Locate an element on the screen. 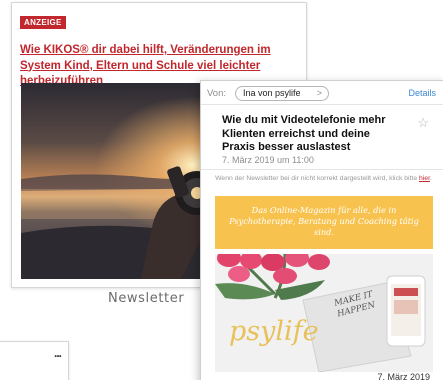 The height and width of the screenshot is (380, 443). notice-end: . is located at coordinates (430, 178).